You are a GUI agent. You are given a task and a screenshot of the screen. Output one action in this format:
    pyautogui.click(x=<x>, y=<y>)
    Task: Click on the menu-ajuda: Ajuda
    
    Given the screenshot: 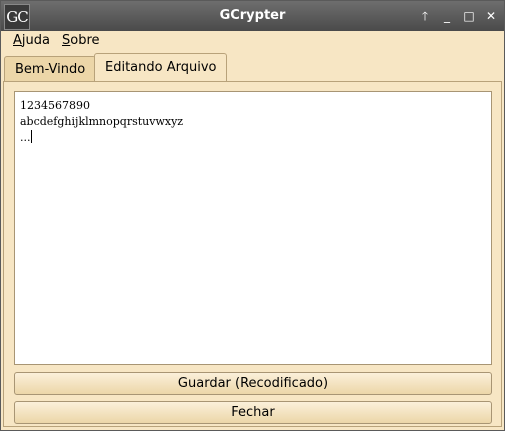 What is the action you would take?
    pyautogui.click(x=31, y=40)
    